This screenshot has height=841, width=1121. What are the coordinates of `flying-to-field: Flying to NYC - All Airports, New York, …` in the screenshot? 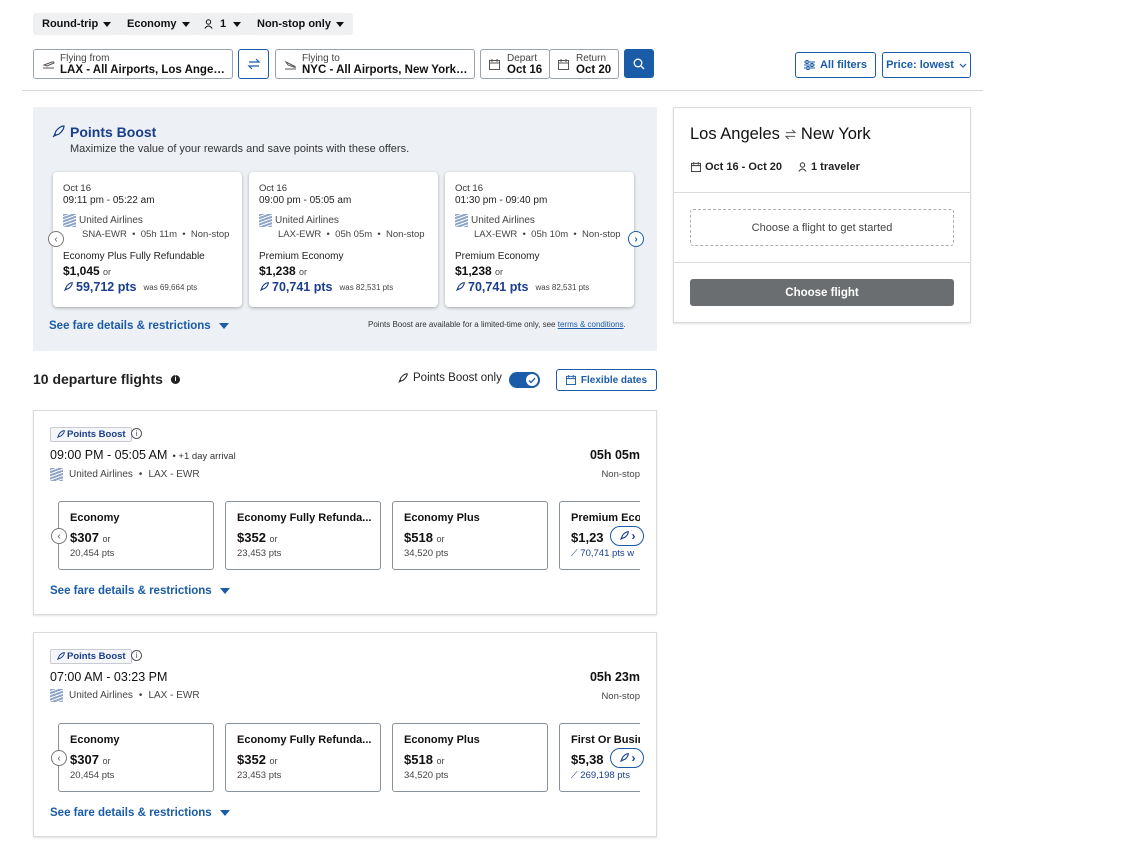 It's located at (375, 64).